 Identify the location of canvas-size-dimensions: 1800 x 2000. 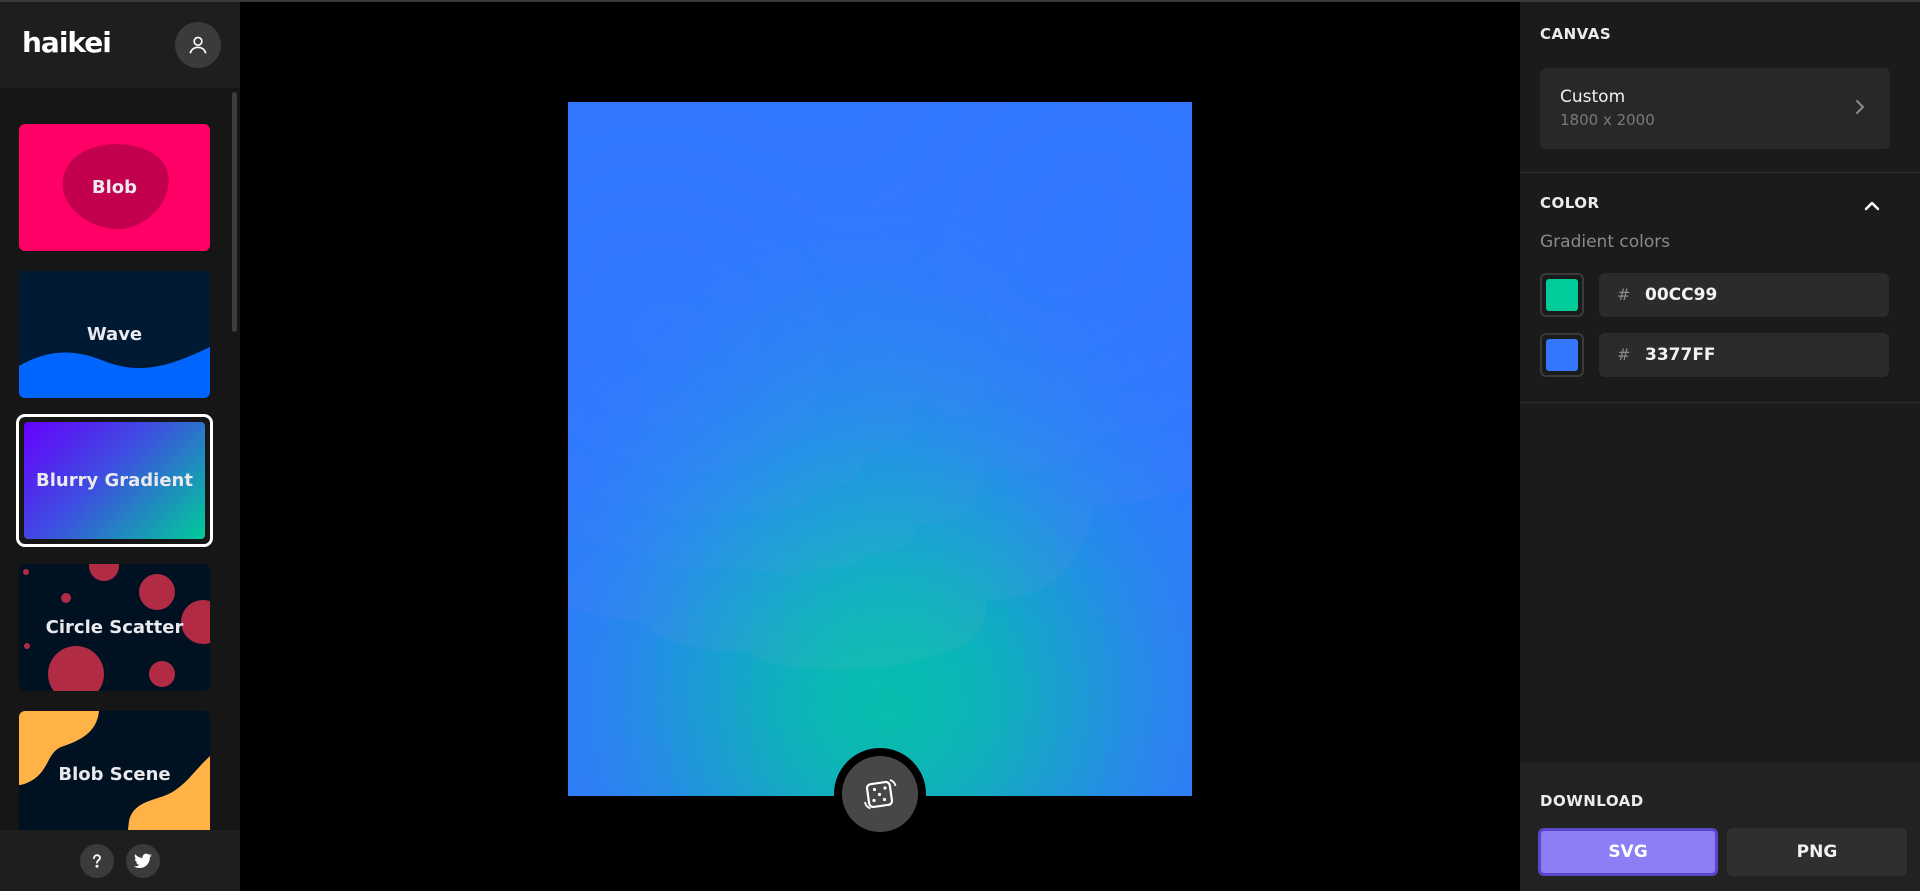
(1607, 120).